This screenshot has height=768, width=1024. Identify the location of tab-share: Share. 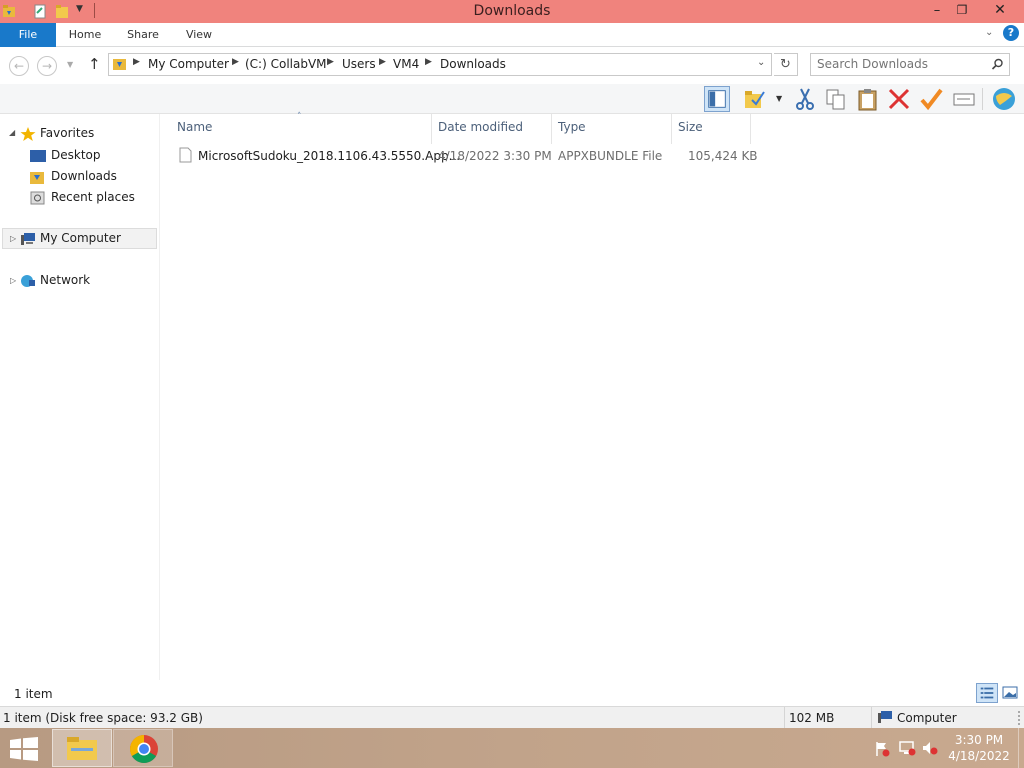
(143, 35).